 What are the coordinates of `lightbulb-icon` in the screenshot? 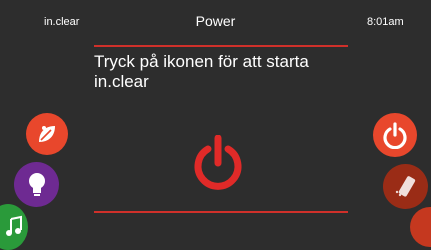 It's located at (36, 184).